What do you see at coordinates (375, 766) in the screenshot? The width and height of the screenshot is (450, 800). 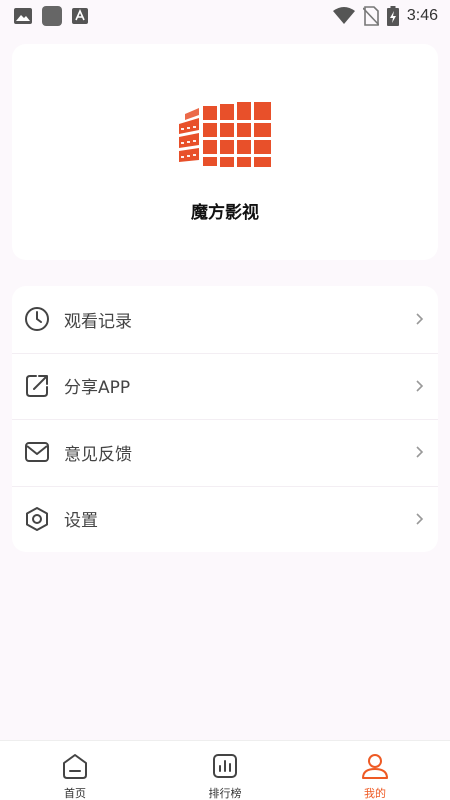 I see `user-icon` at bounding box center [375, 766].